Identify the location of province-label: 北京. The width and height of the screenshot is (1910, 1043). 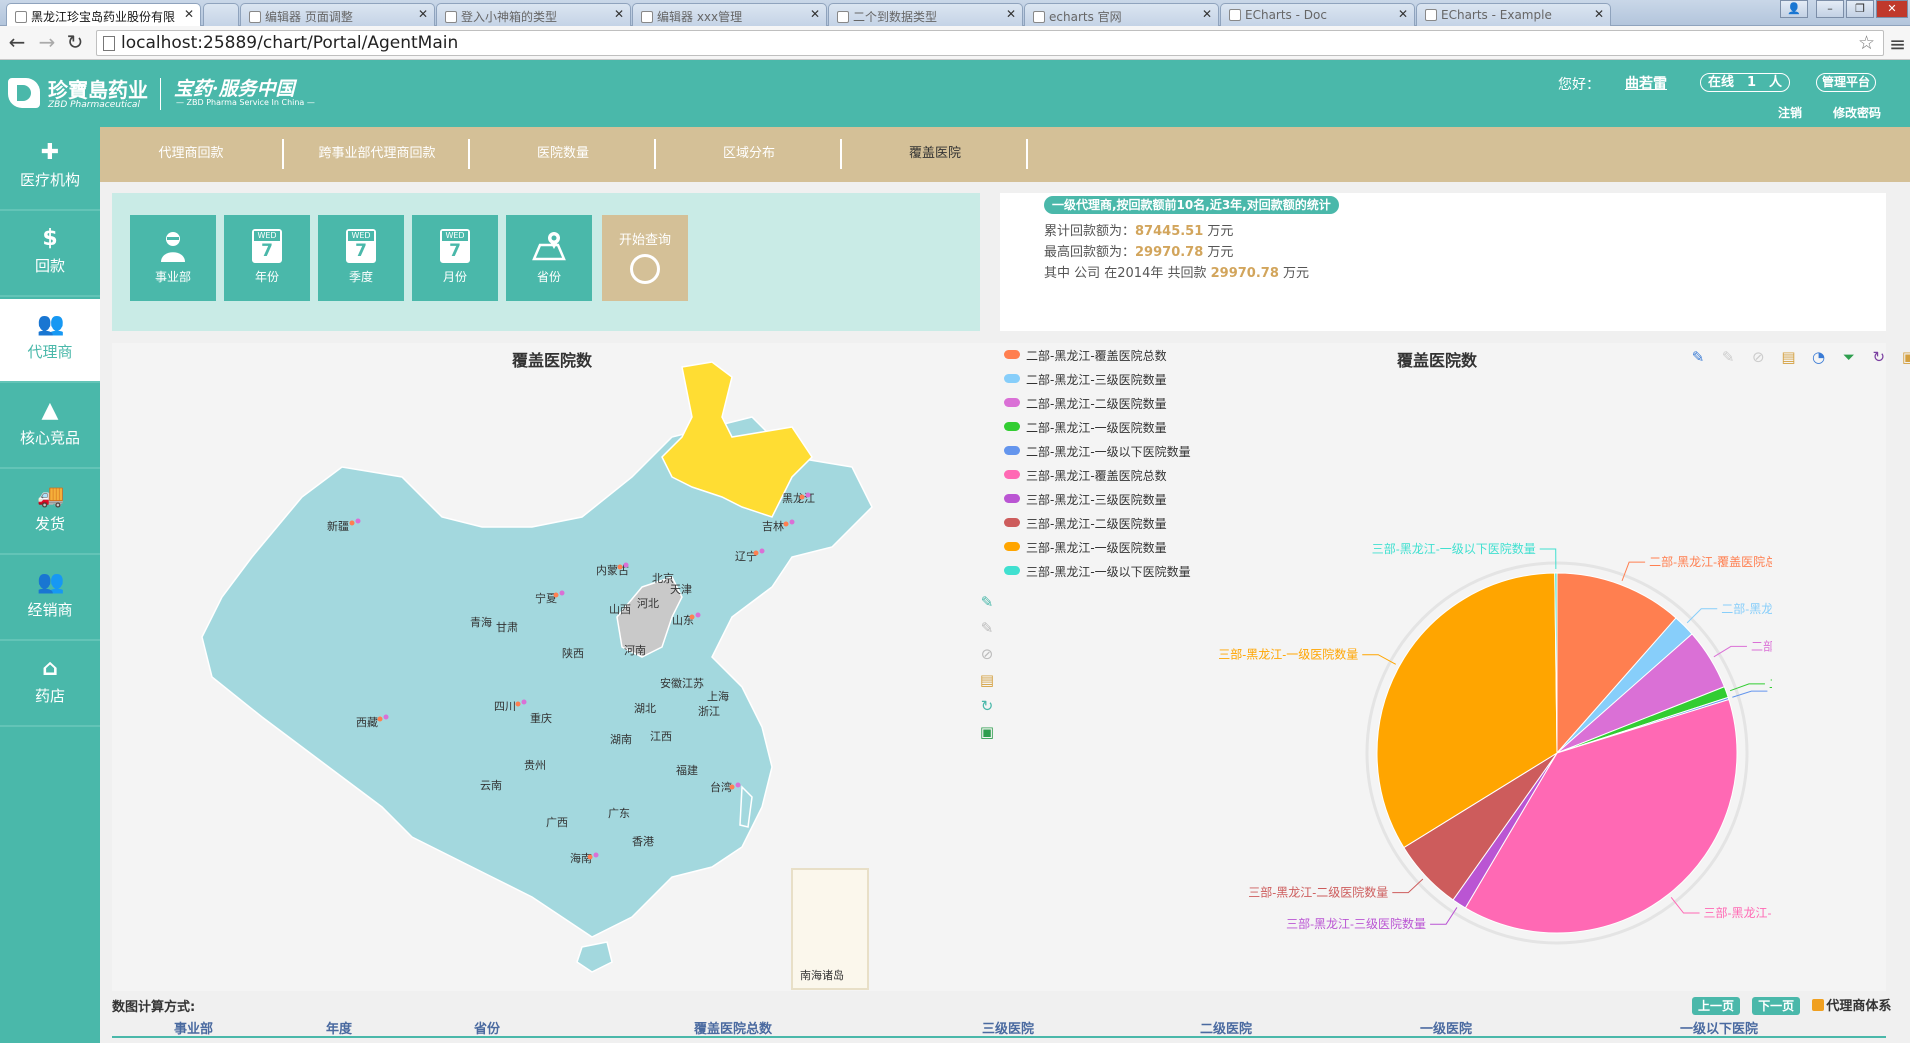
(663, 578).